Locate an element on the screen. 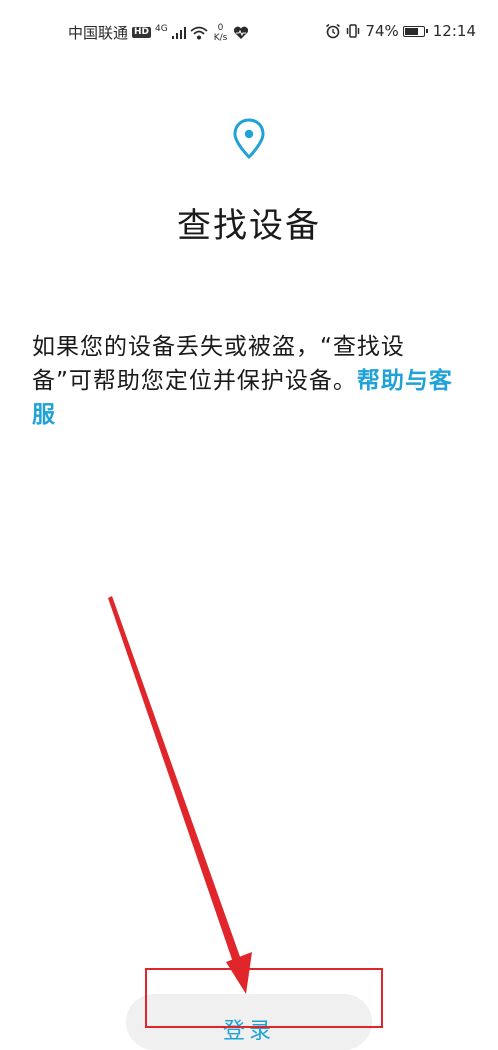 The width and height of the screenshot is (498, 1050). location-pin-icon is located at coordinates (249, 139).